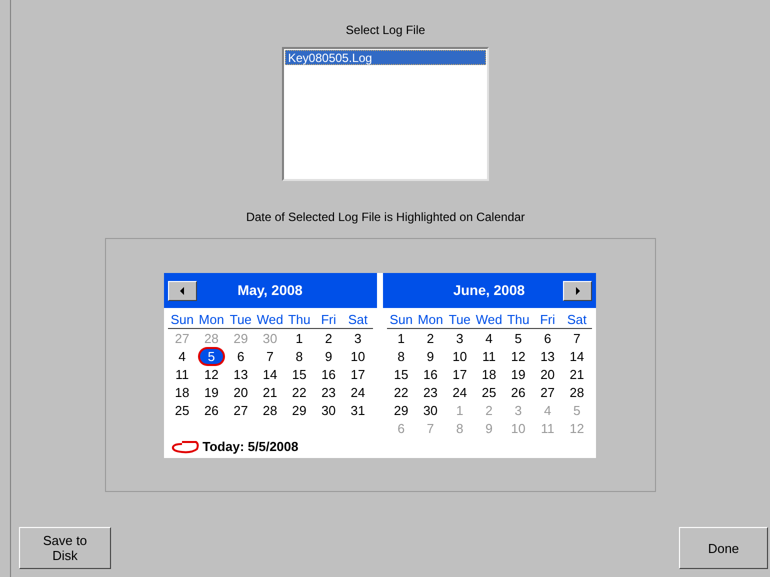 This screenshot has width=770, height=577. What do you see at coordinates (723, 548) in the screenshot?
I see `action-button: Done` at bounding box center [723, 548].